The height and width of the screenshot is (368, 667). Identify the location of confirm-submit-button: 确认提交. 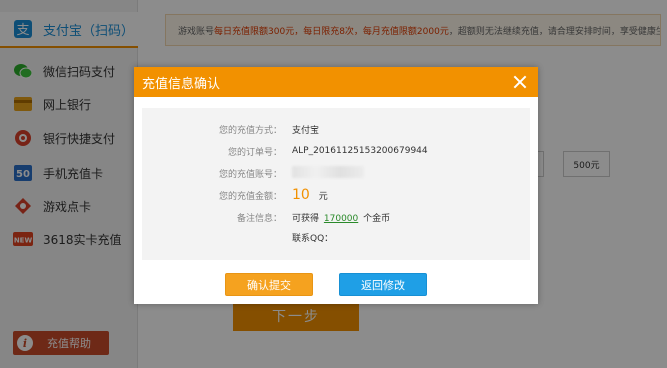
(269, 284).